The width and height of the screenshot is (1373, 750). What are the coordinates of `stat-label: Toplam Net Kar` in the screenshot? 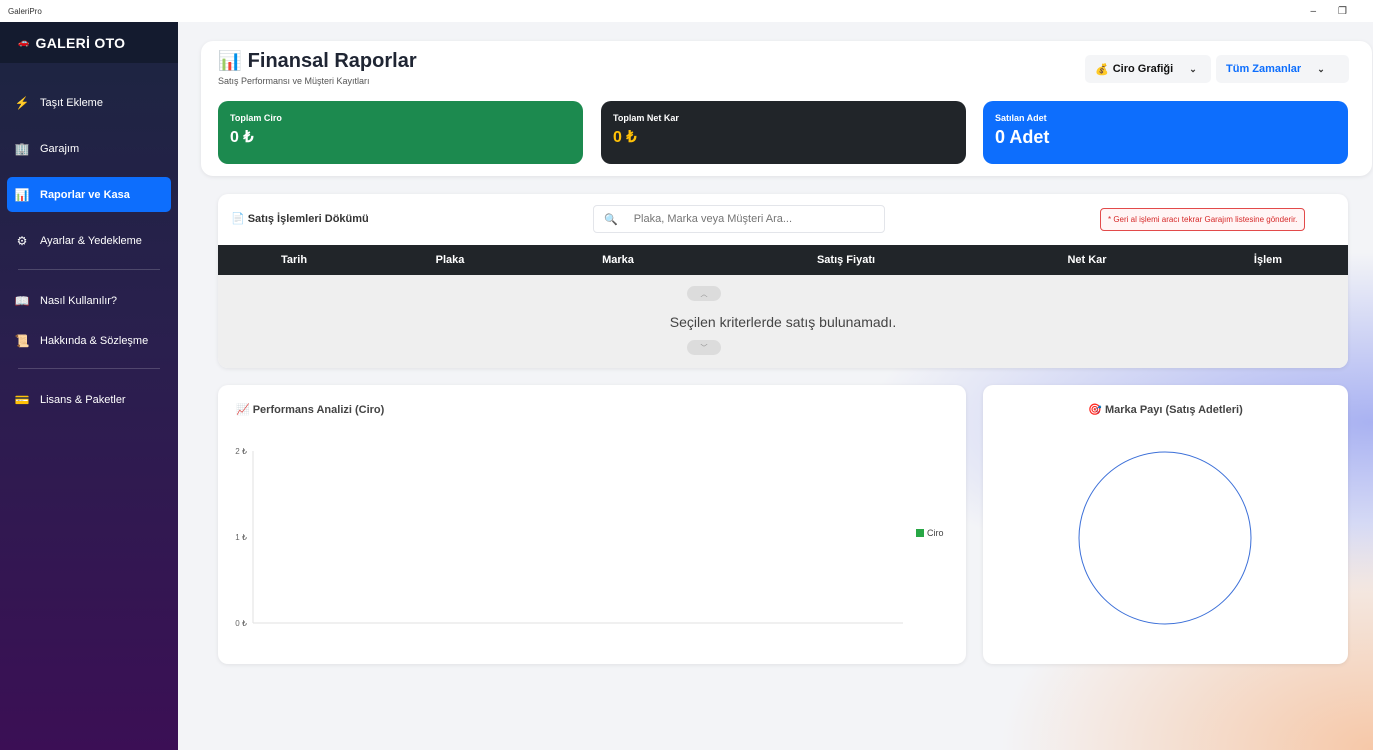 It's located at (646, 118).